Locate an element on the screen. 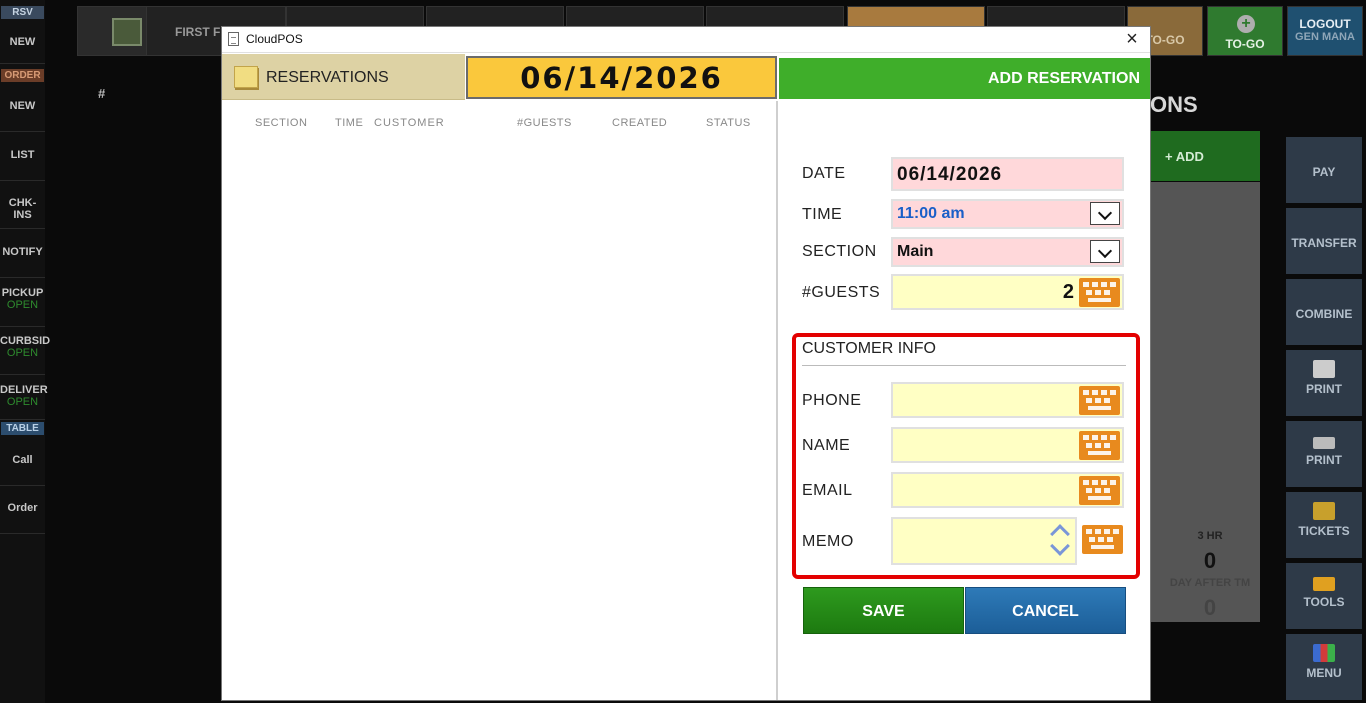  memo-scroll is located at coordinates (1061, 541).